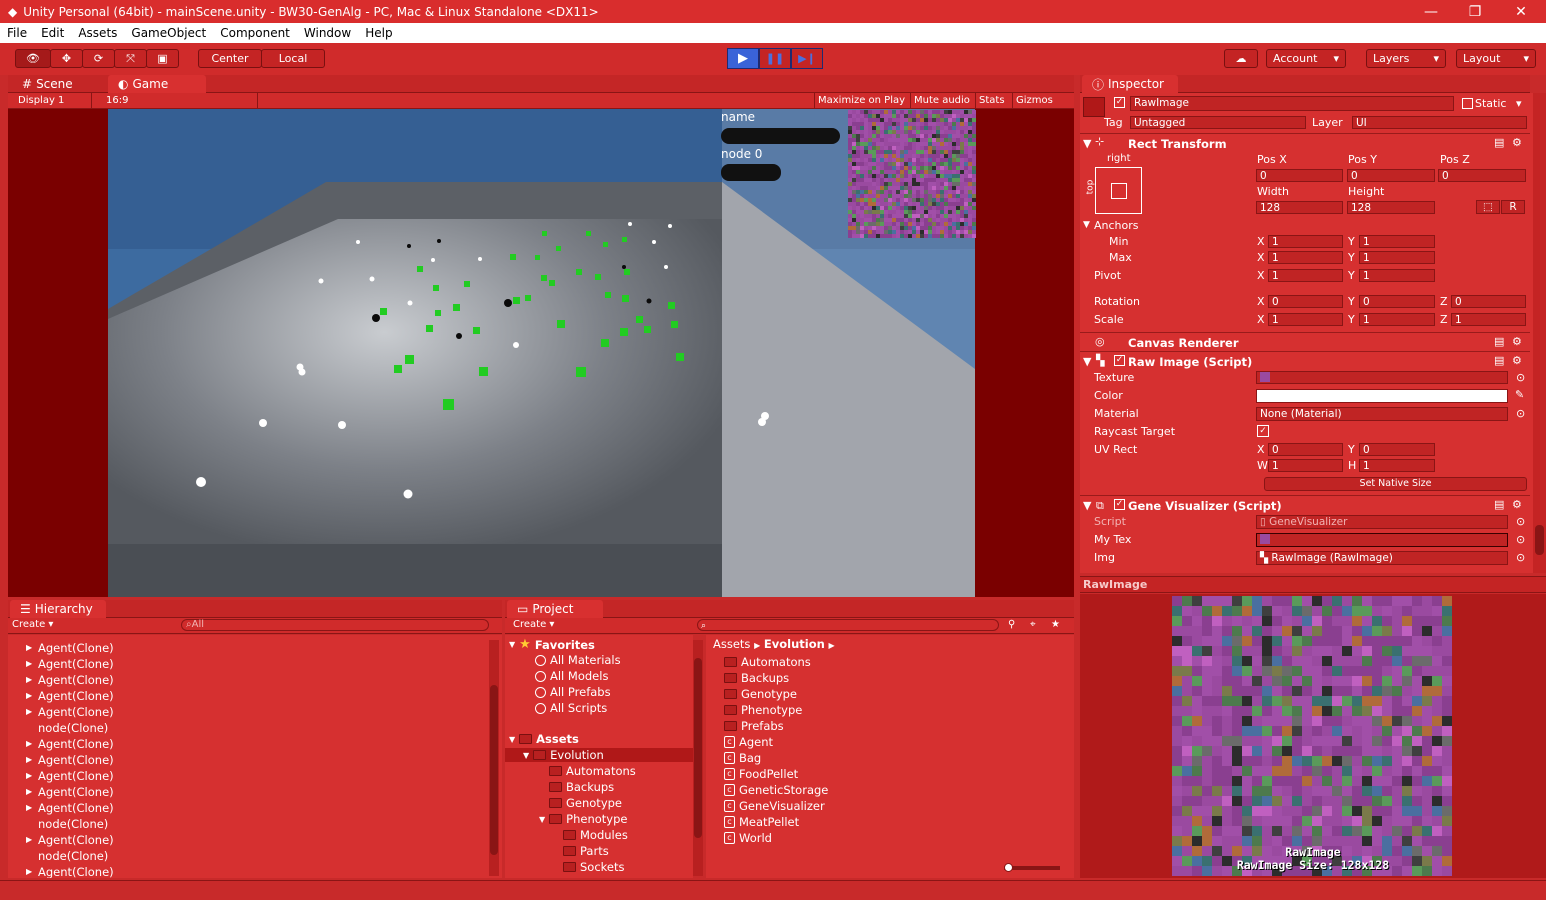 The image size is (1546, 900). I want to click on eyedropper-icon: ✎, so click(1519, 394).